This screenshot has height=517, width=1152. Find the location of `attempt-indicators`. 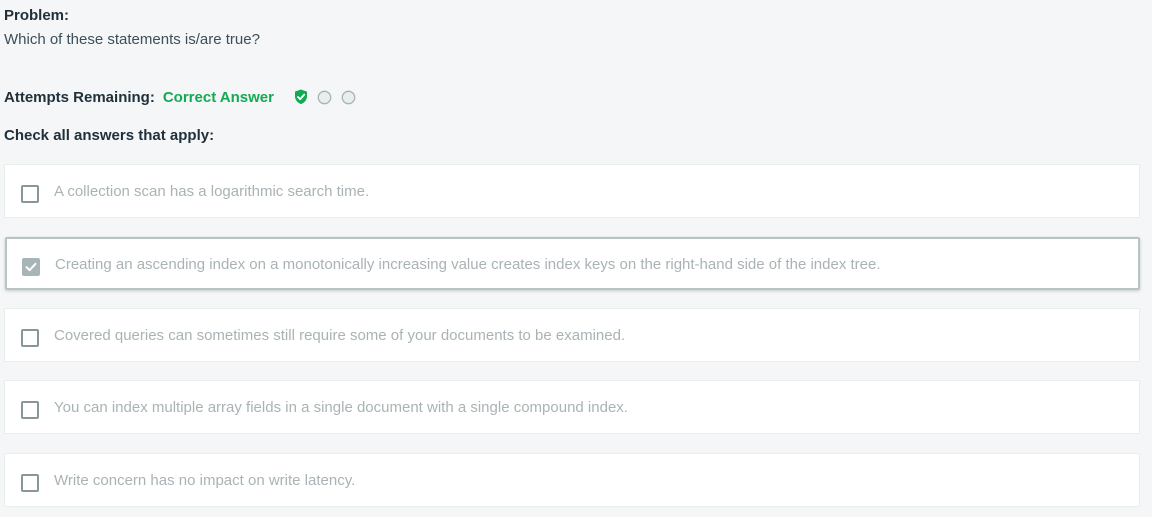

attempt-indicators is located at coordinates (329, 97).